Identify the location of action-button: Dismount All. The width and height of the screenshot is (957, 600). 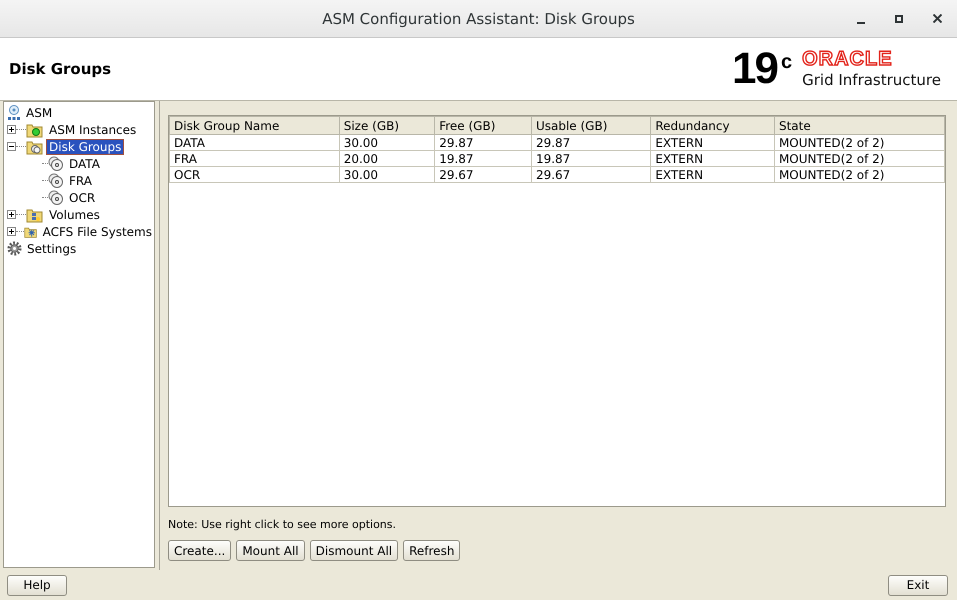
(354, 550).